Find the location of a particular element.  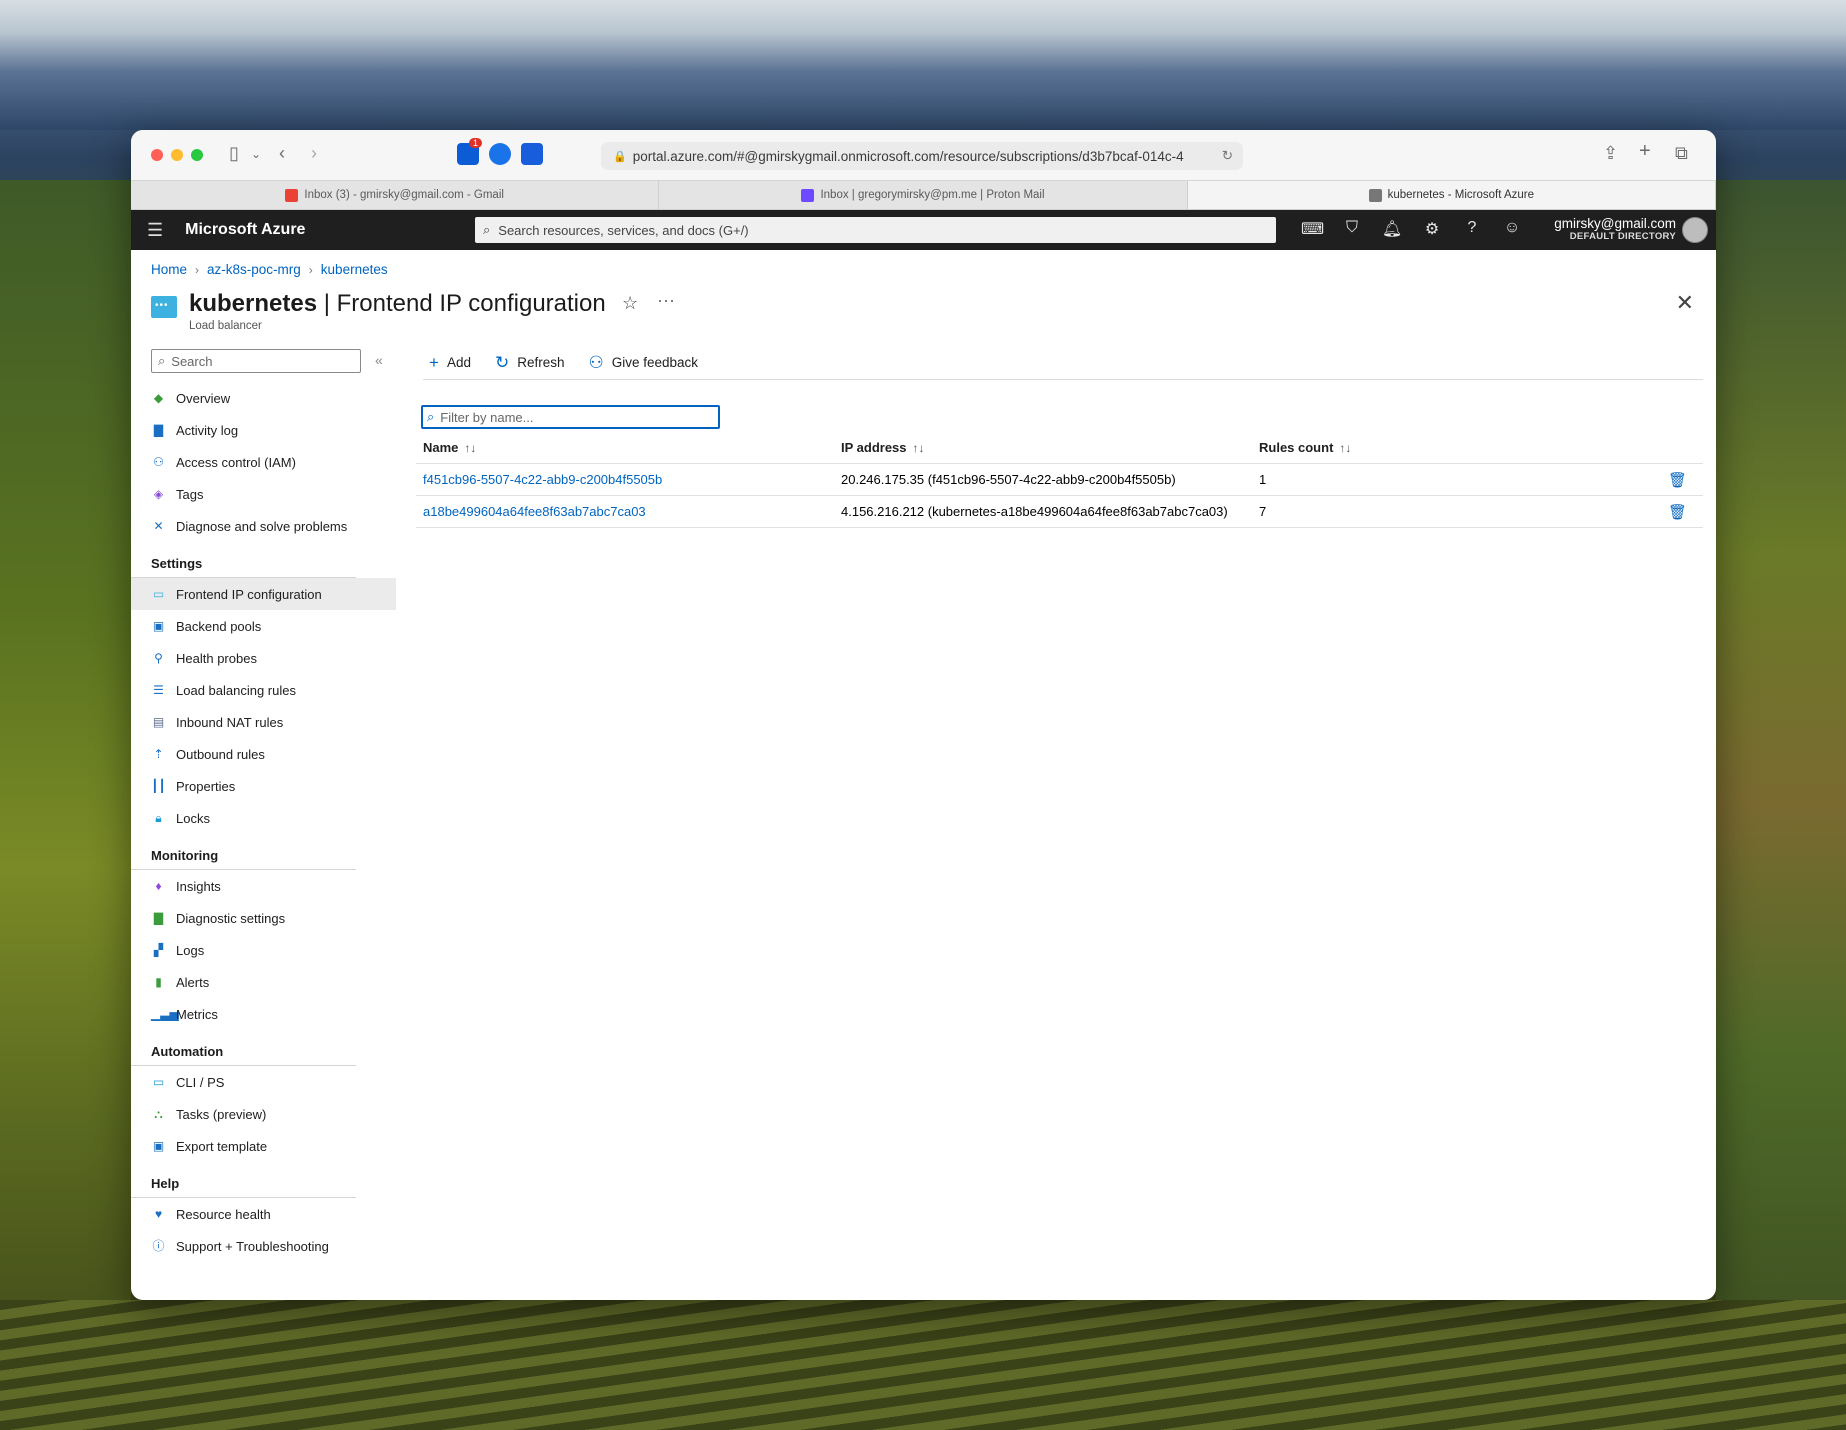

sidebar-item-insights: ♦ Insights is located at coordinates (263, 886).